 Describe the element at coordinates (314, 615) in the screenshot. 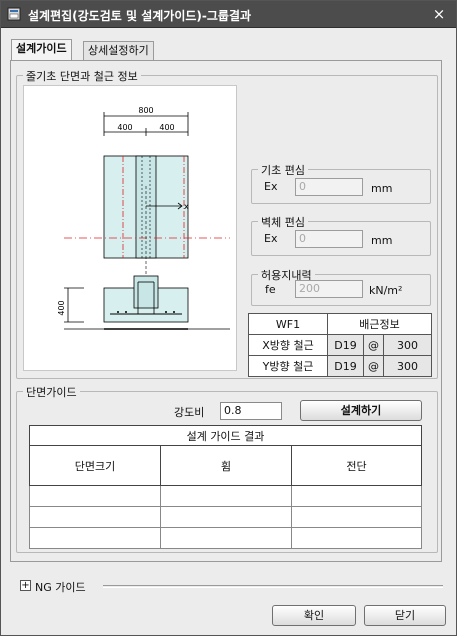

I see `ok-button: 확인` at that location.